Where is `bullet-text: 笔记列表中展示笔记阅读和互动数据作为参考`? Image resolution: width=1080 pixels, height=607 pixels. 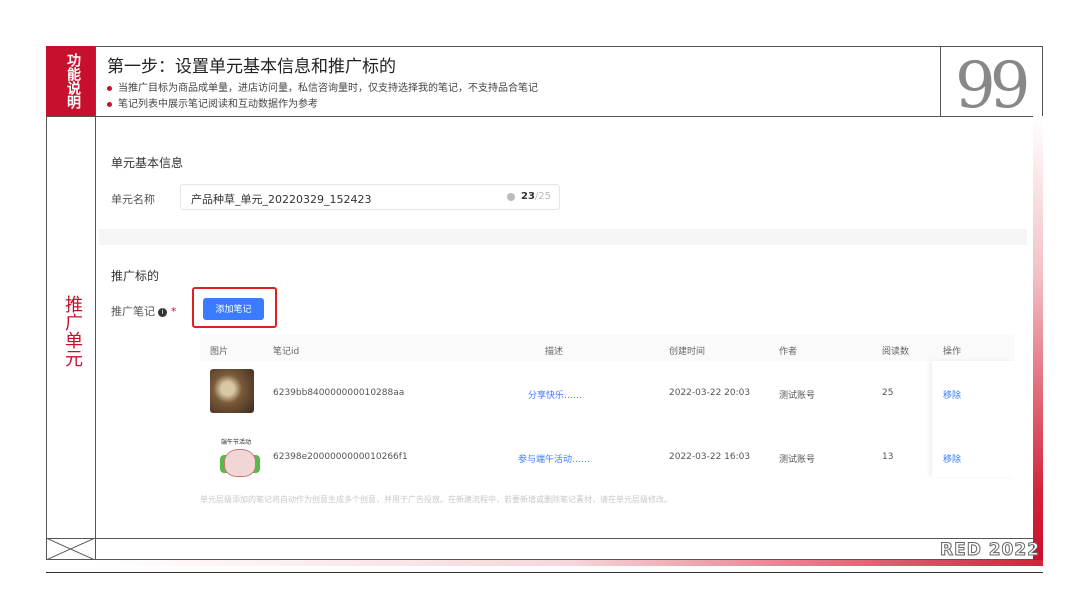
bullet-text: 笔记列表中展示笔记阅读和互动数据作为参考 is located at coordinates (218, 104).